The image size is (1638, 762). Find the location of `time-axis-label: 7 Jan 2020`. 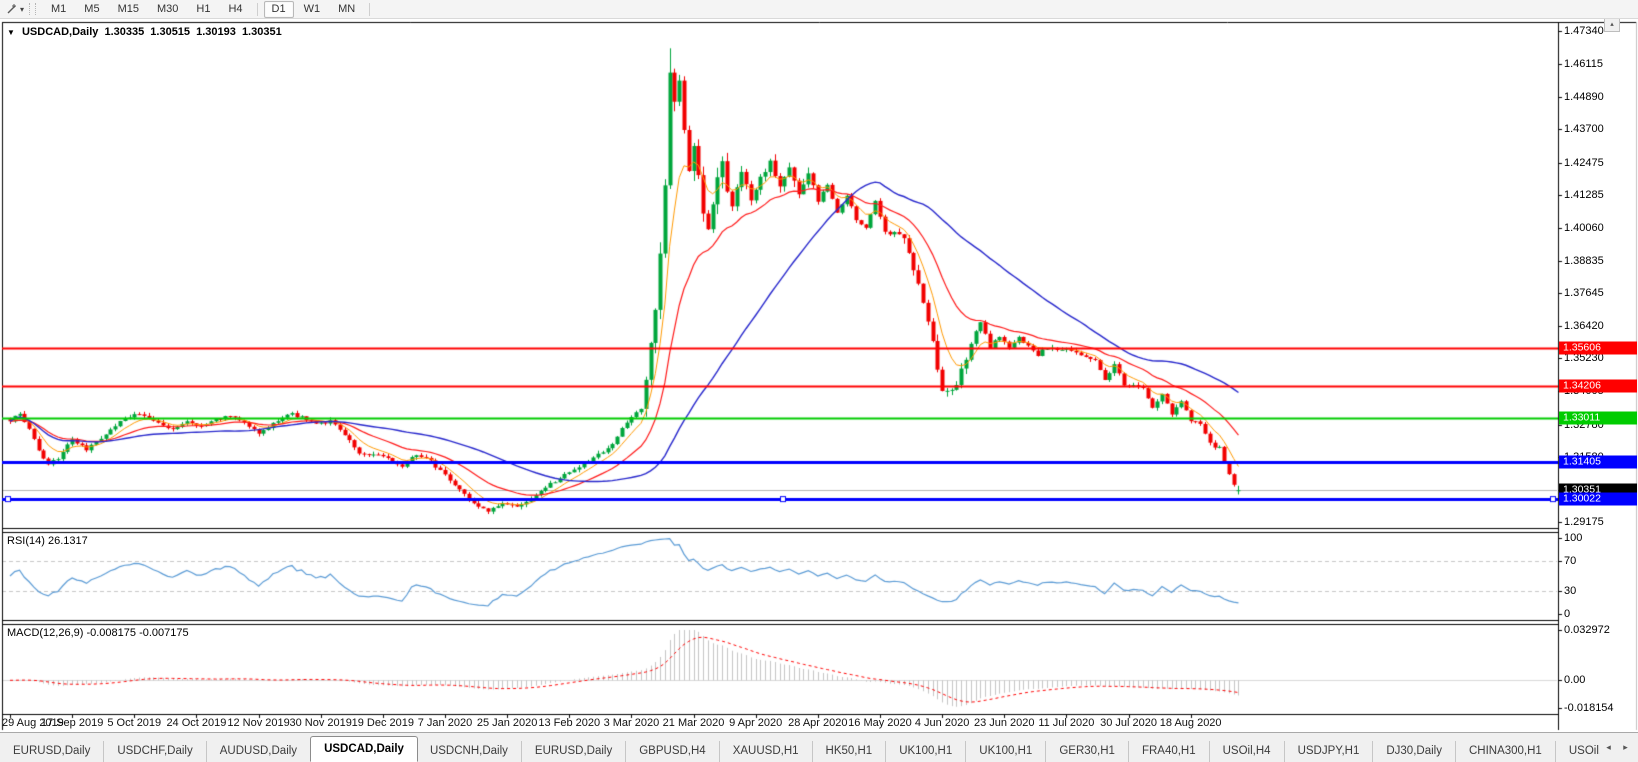

time-axis-label: 7 Jan 2020 is located at coordinates (445, 723).